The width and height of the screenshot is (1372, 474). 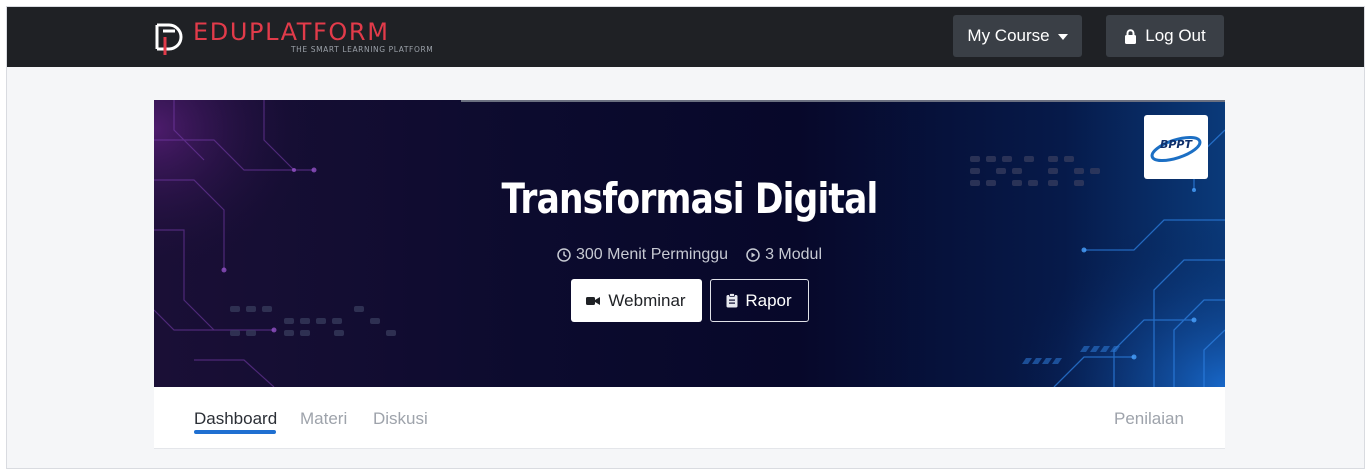 What do you see at coordinates (1149, 419) in the screenshot?
I see `tab-penilaian: Penilaian` at bounding box center [1149, 419].